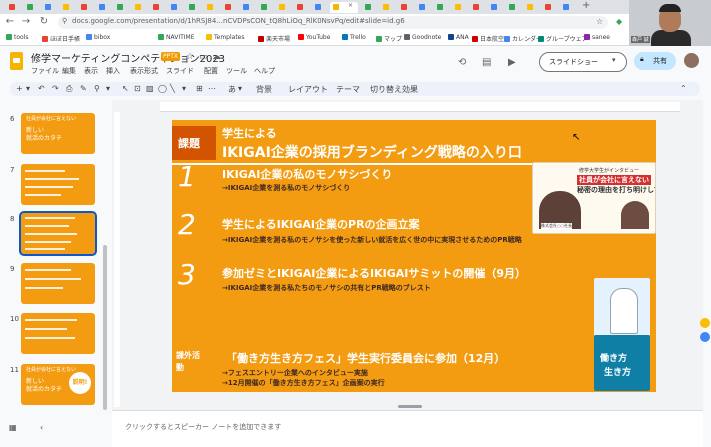  Describe the element at coordinates (458, 37) in the screenshot. I see `bookmark-item: ANA` at that location.